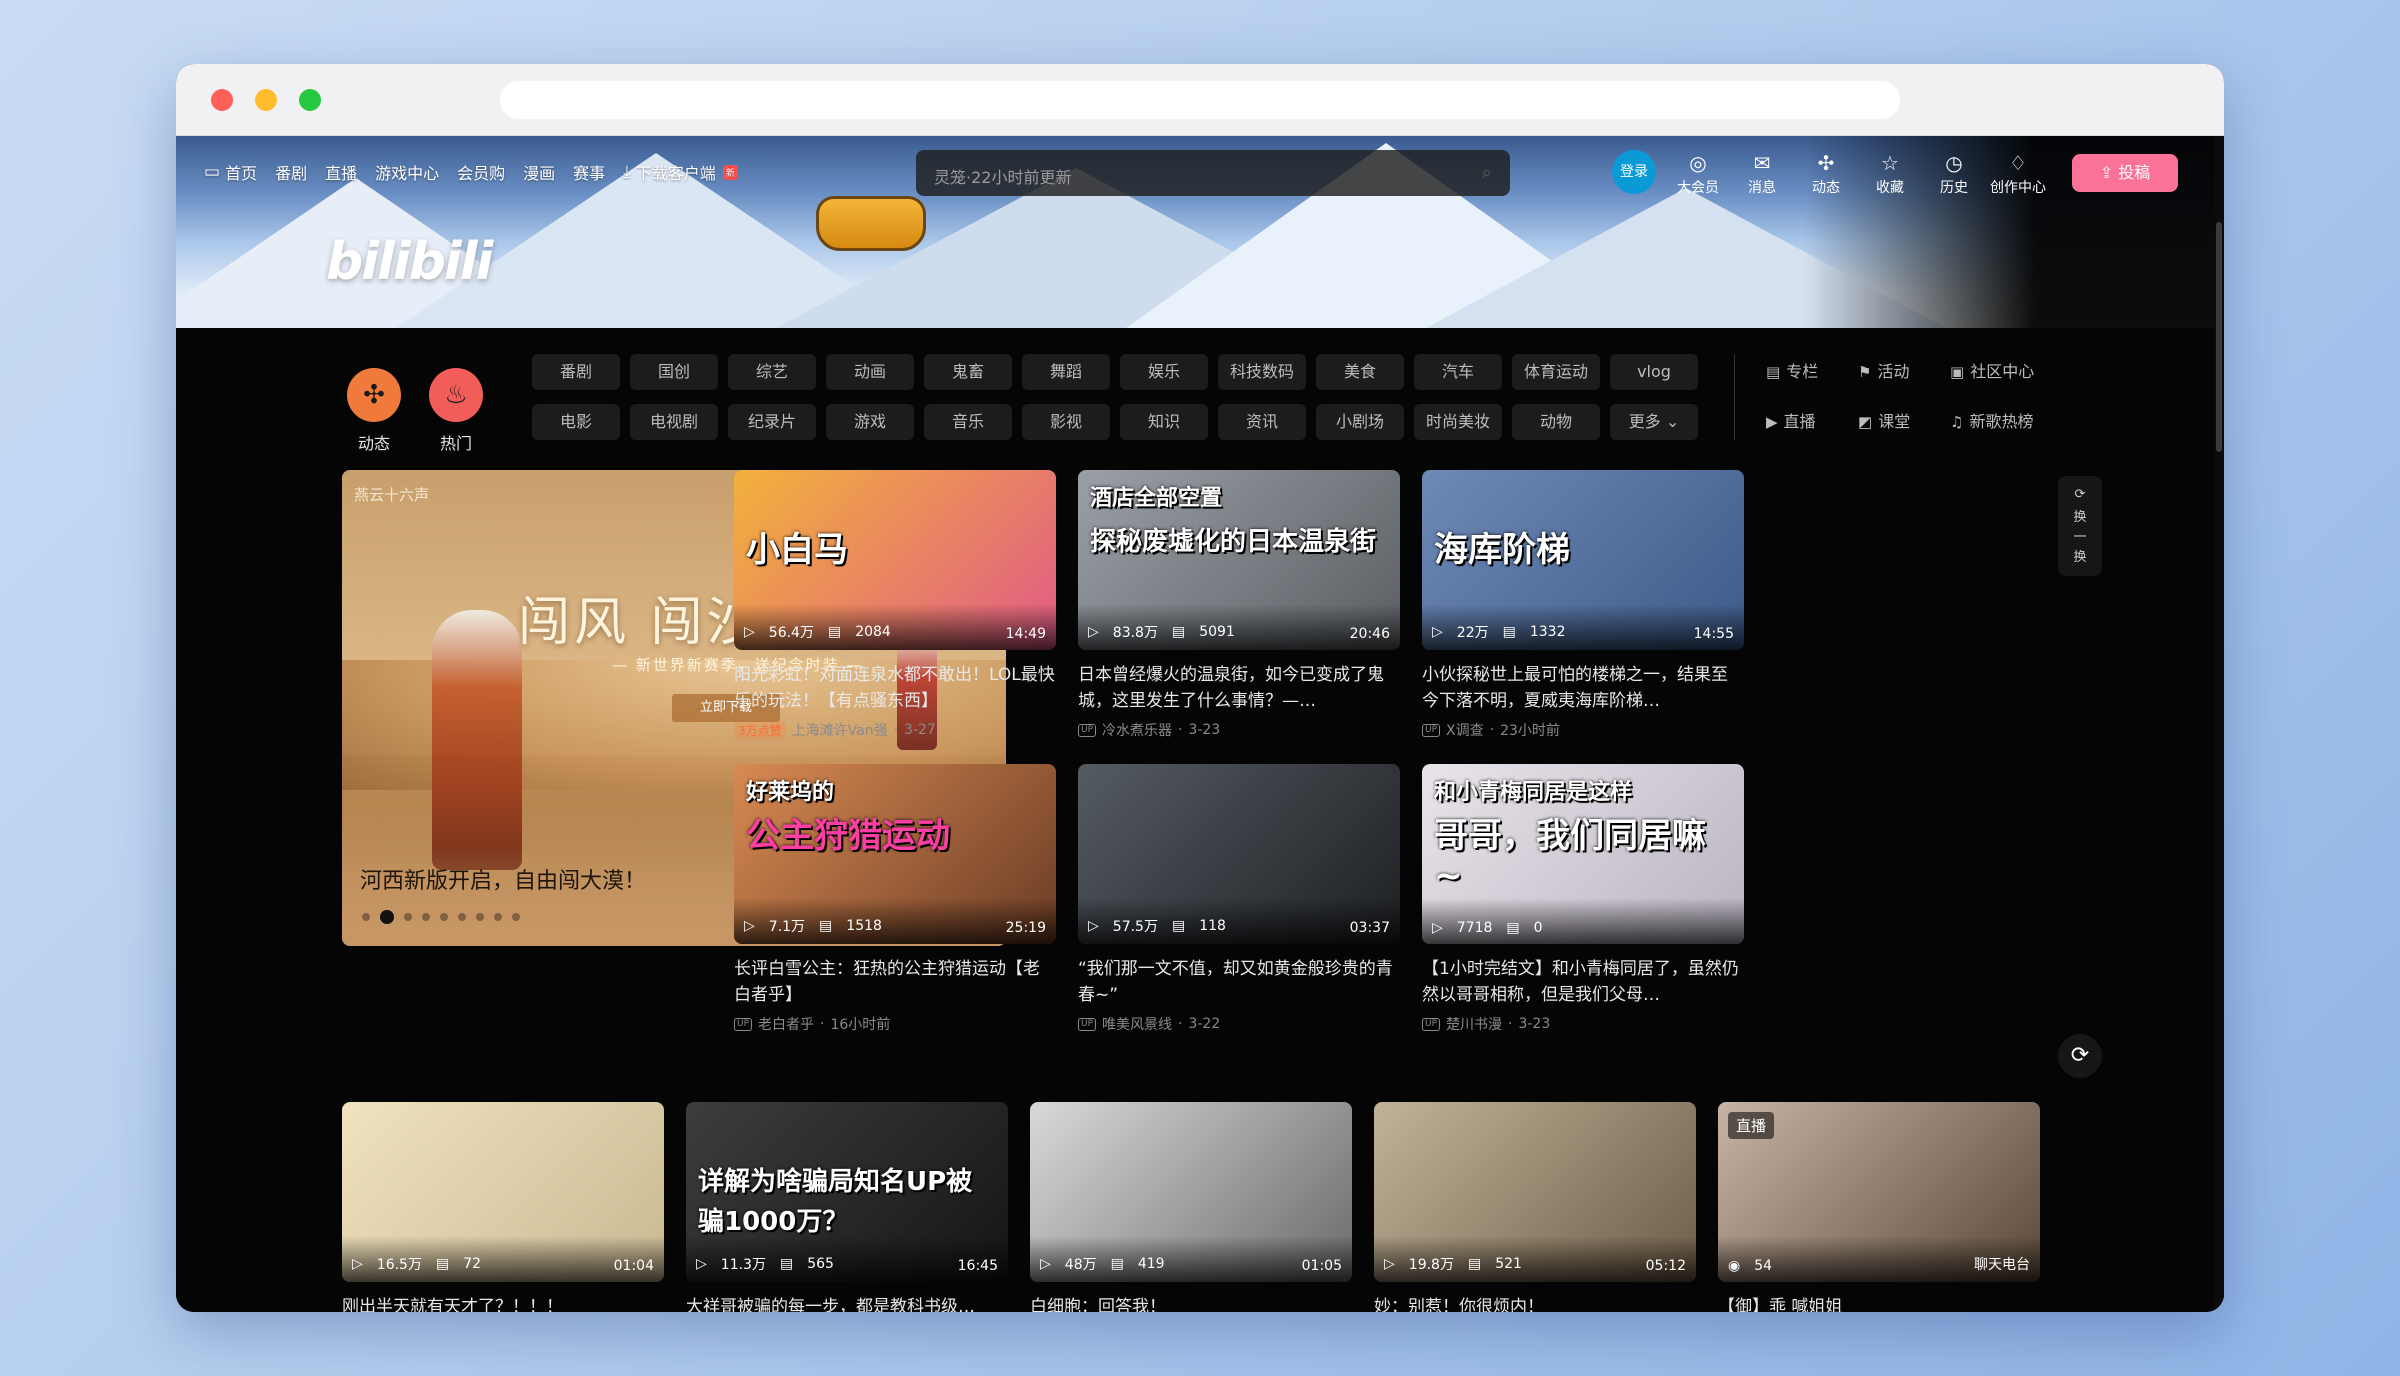 The height and width of the screenshot is (1376, 2400). I want to click on video-thumbnail: 01:04 ▷ 16.5万 ▤ 72, so click(503, 1192).